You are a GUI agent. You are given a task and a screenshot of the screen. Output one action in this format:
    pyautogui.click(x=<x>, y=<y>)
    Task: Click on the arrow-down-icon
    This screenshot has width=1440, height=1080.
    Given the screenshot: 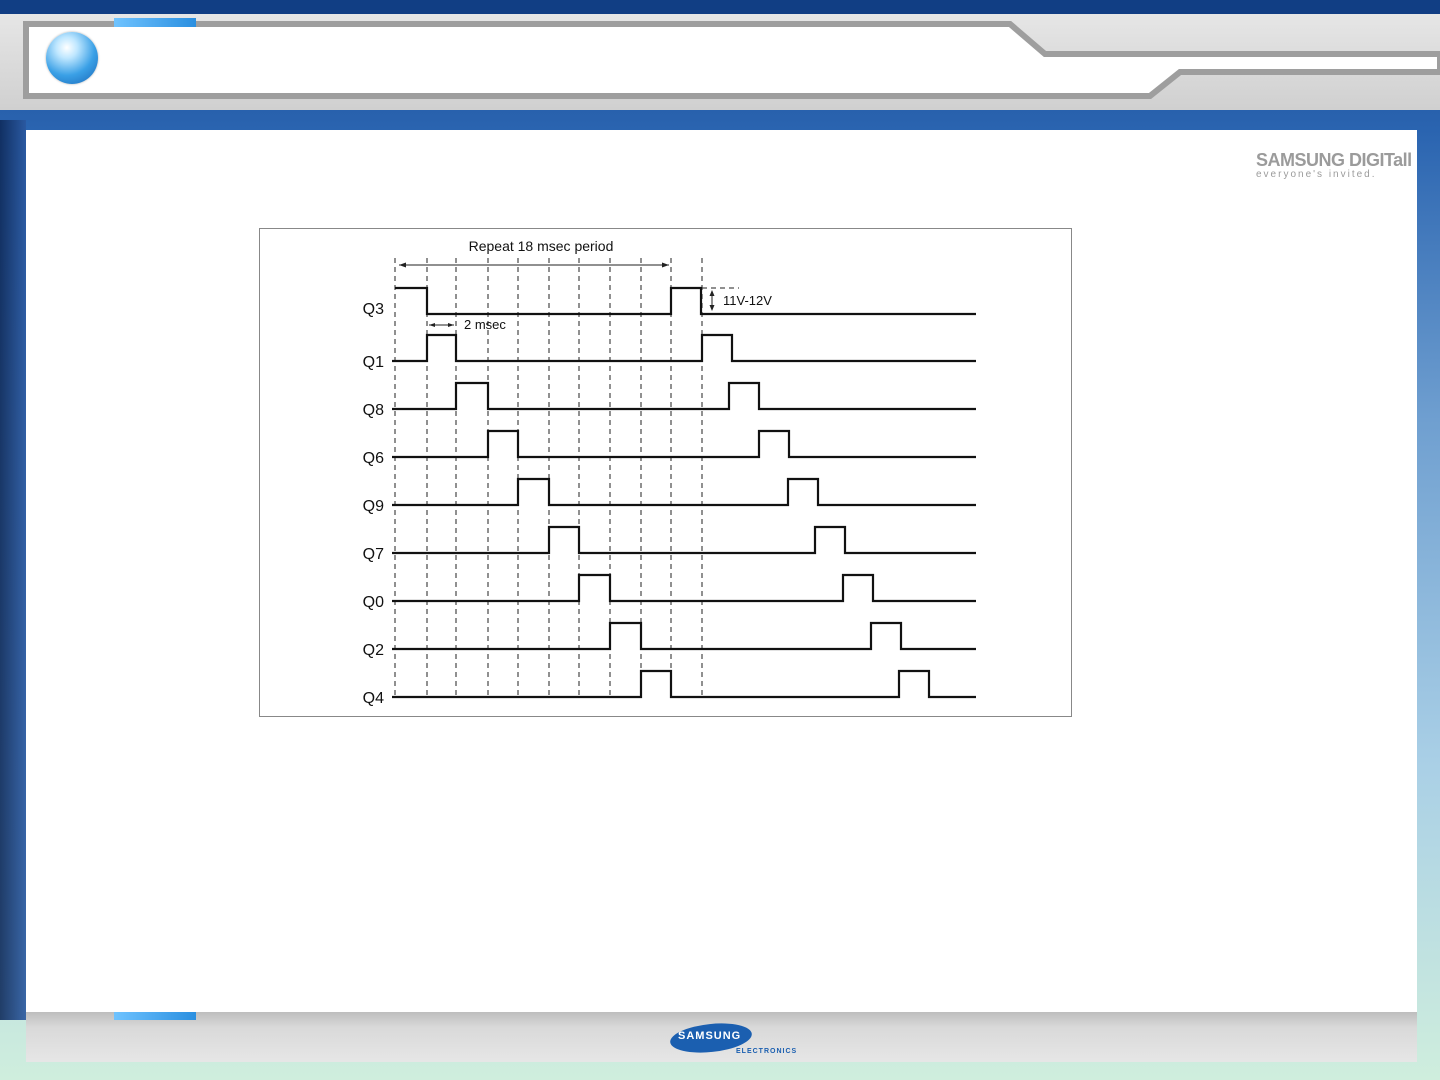 What is the action you would take?
    pyautogui.click(x=712, y=308)
    